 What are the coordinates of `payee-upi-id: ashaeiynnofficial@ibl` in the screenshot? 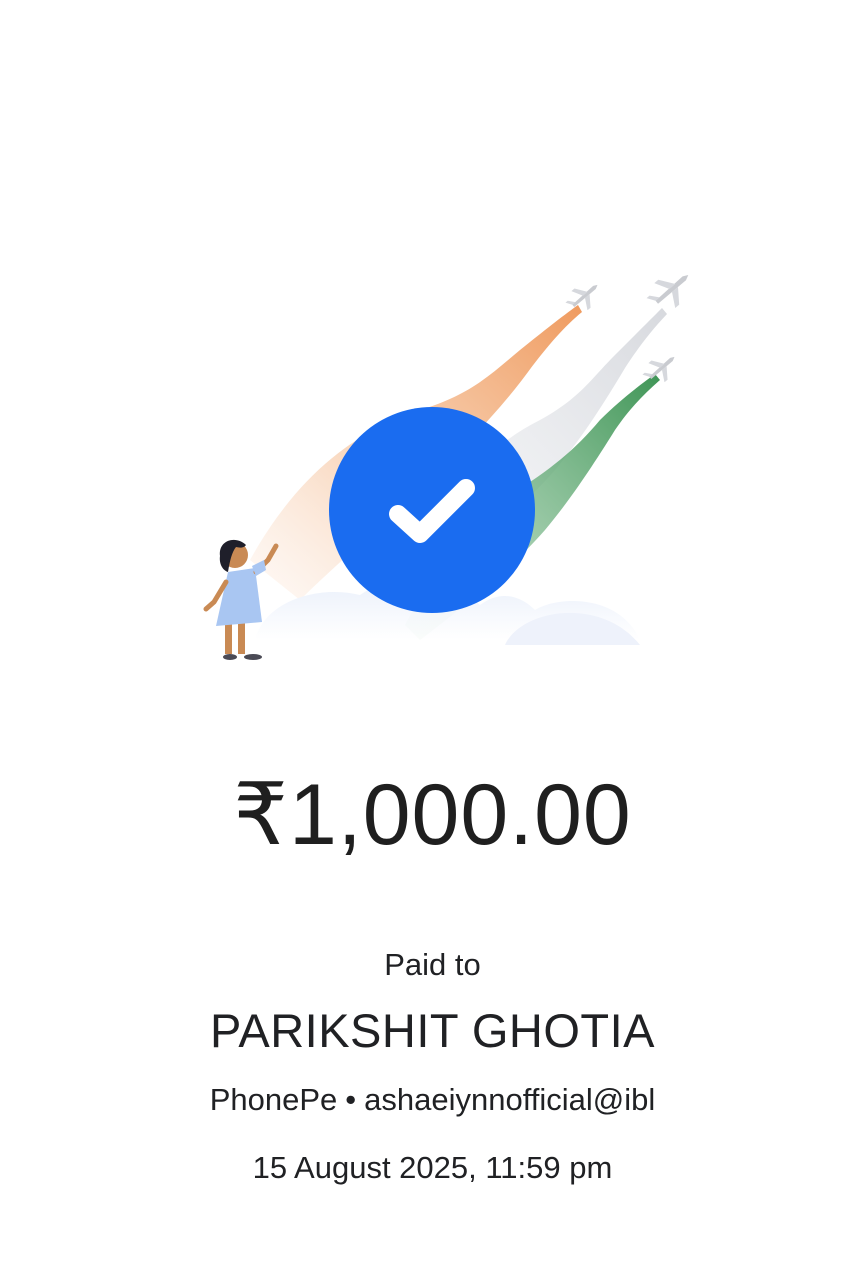 It's located at (510, 1099).